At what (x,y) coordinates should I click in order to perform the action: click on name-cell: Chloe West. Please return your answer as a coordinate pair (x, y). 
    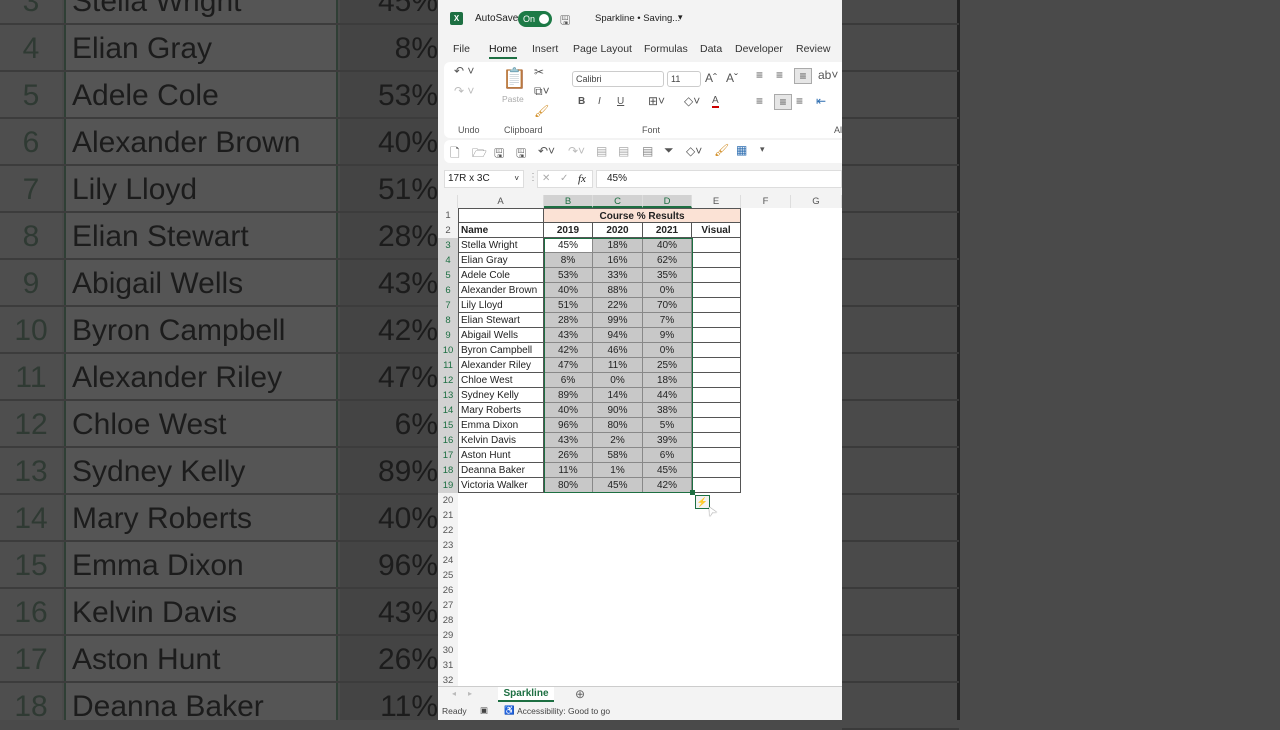
    Looking at the image, I should click on (501, 380).